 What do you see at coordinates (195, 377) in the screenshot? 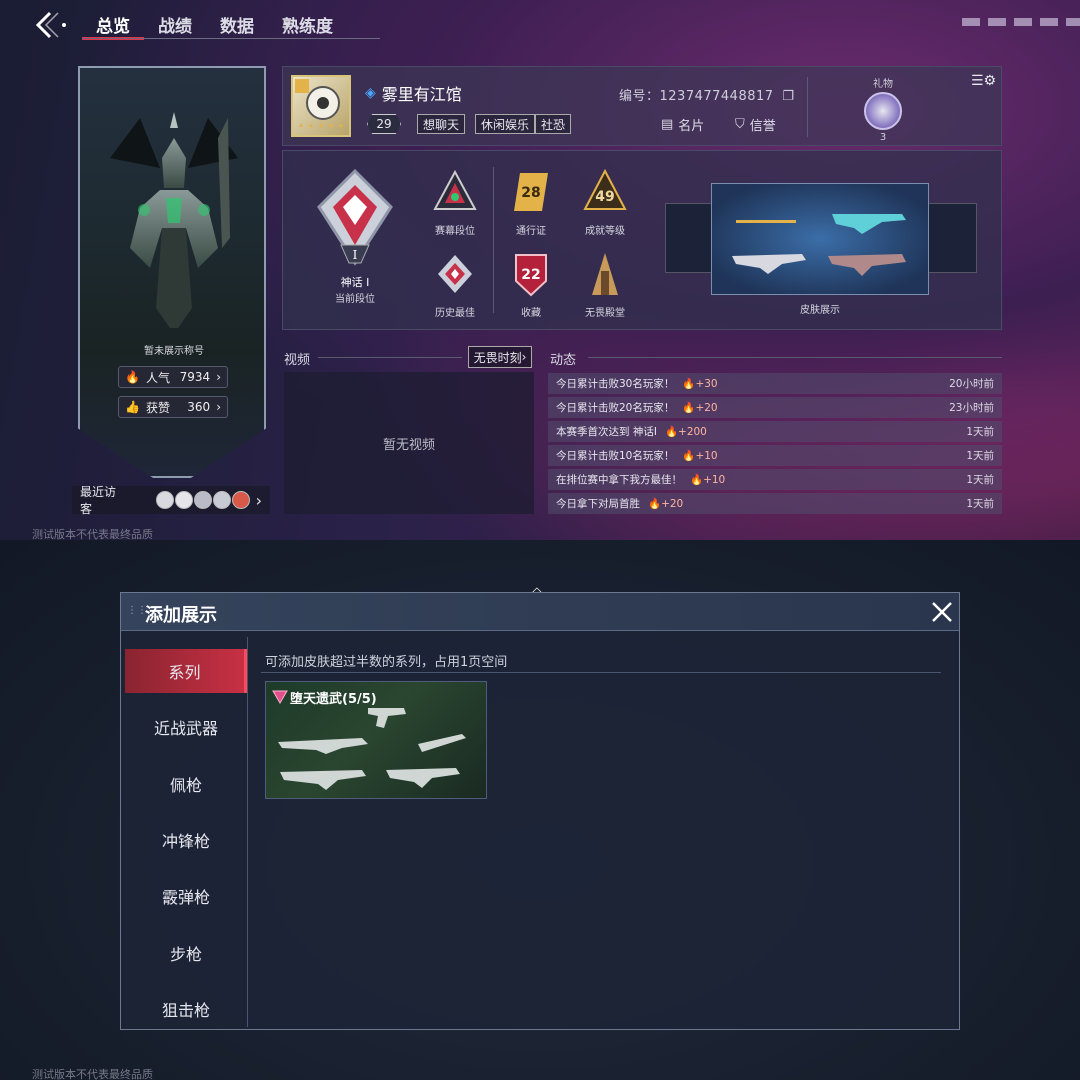
I see `popularity-value: 7934` at bounding box center [195, 377].